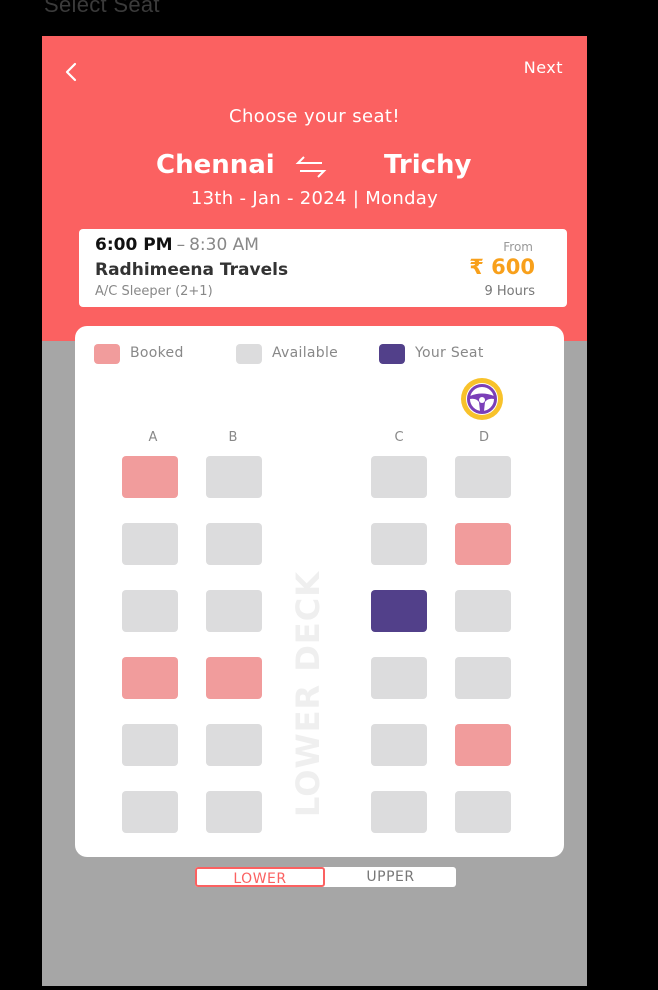  I want to click on seat-c3-selected, so click(399, 611).